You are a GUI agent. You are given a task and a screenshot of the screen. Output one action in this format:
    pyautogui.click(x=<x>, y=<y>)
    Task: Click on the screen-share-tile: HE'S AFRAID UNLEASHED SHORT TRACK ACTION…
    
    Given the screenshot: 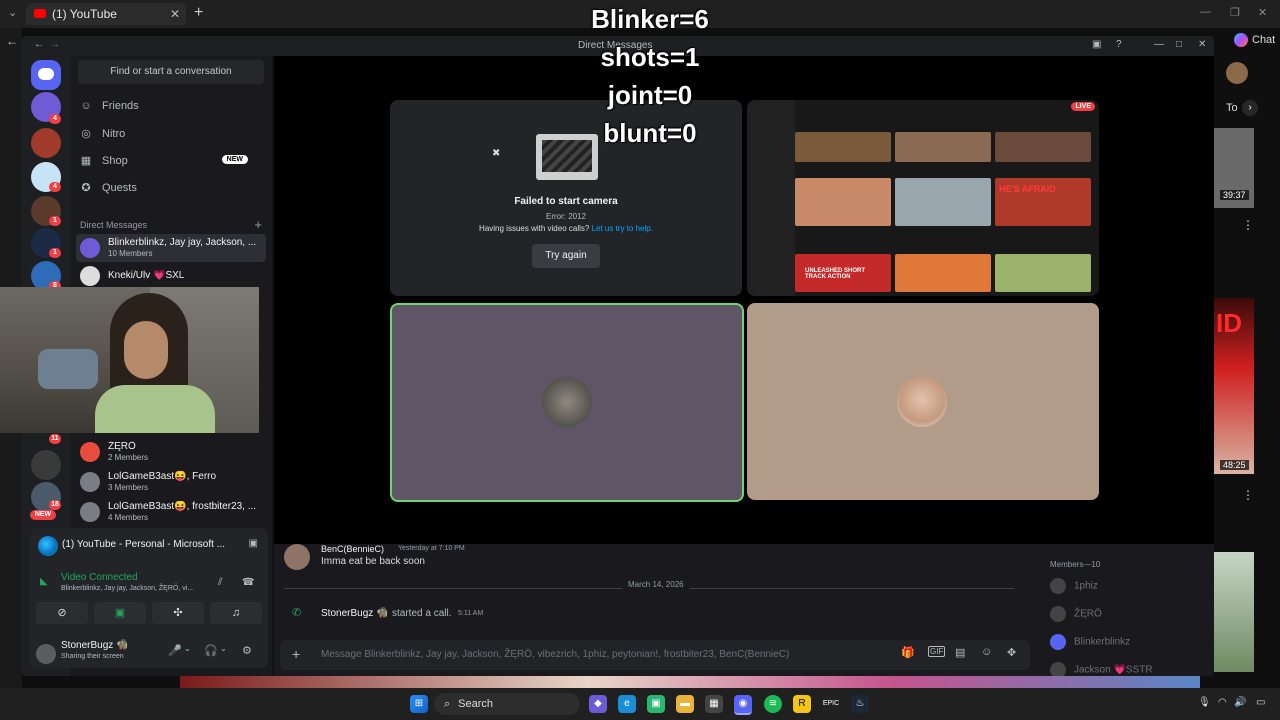 What is the action you would take?
    pyautogui.click(x=923, y=198)
    